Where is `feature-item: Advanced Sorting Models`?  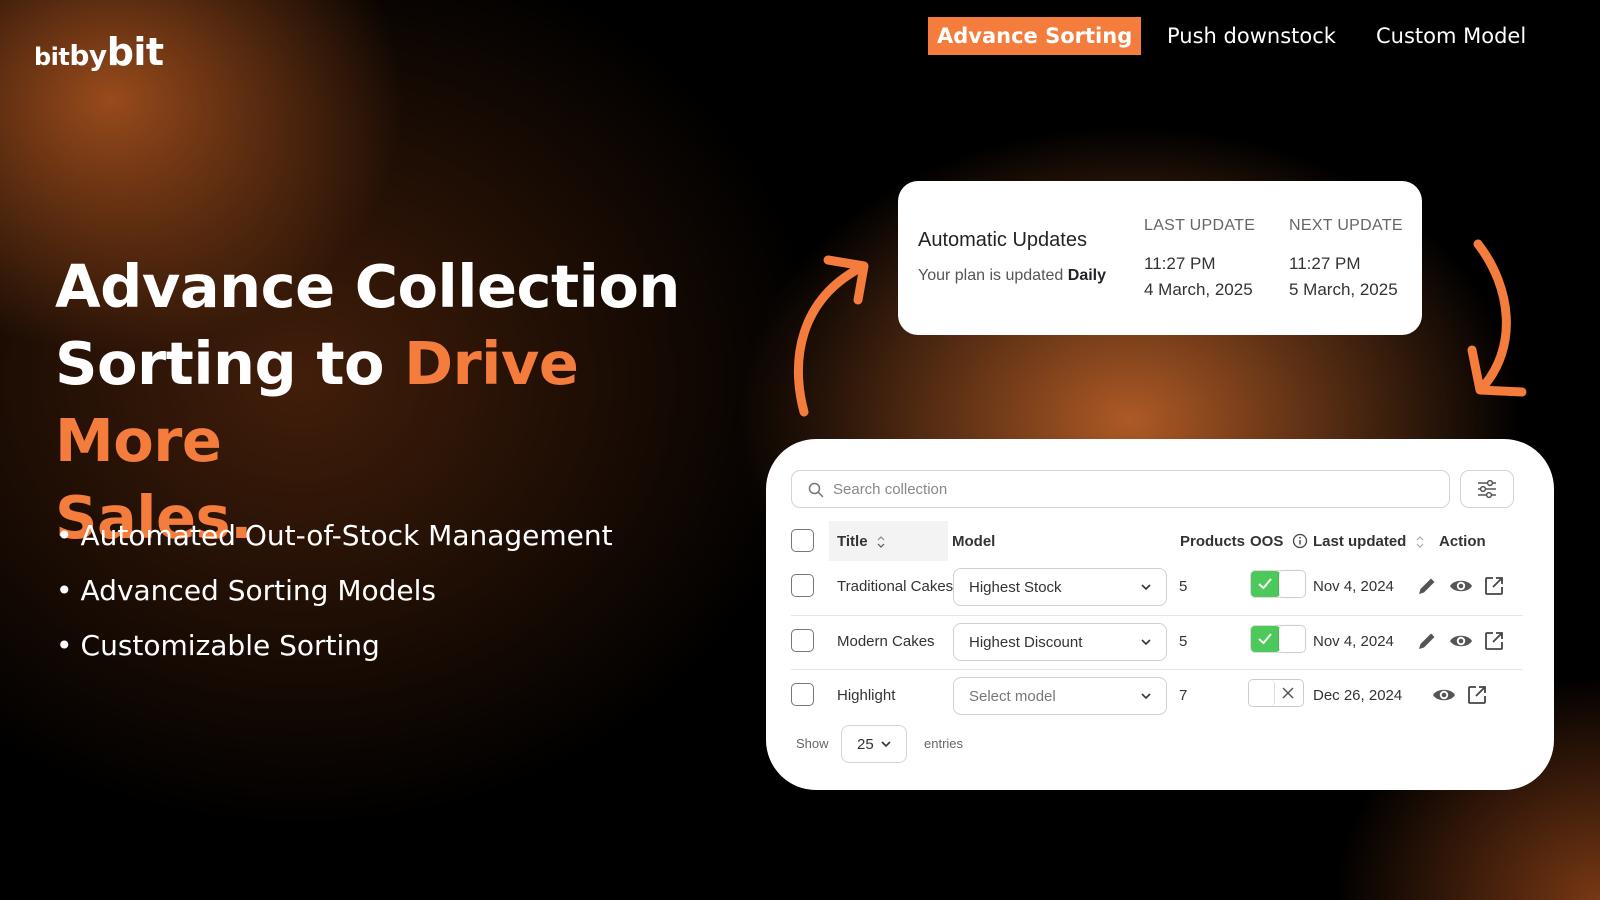
feature-item: Advanced Sorting Models is located at coordinates (334, 590).